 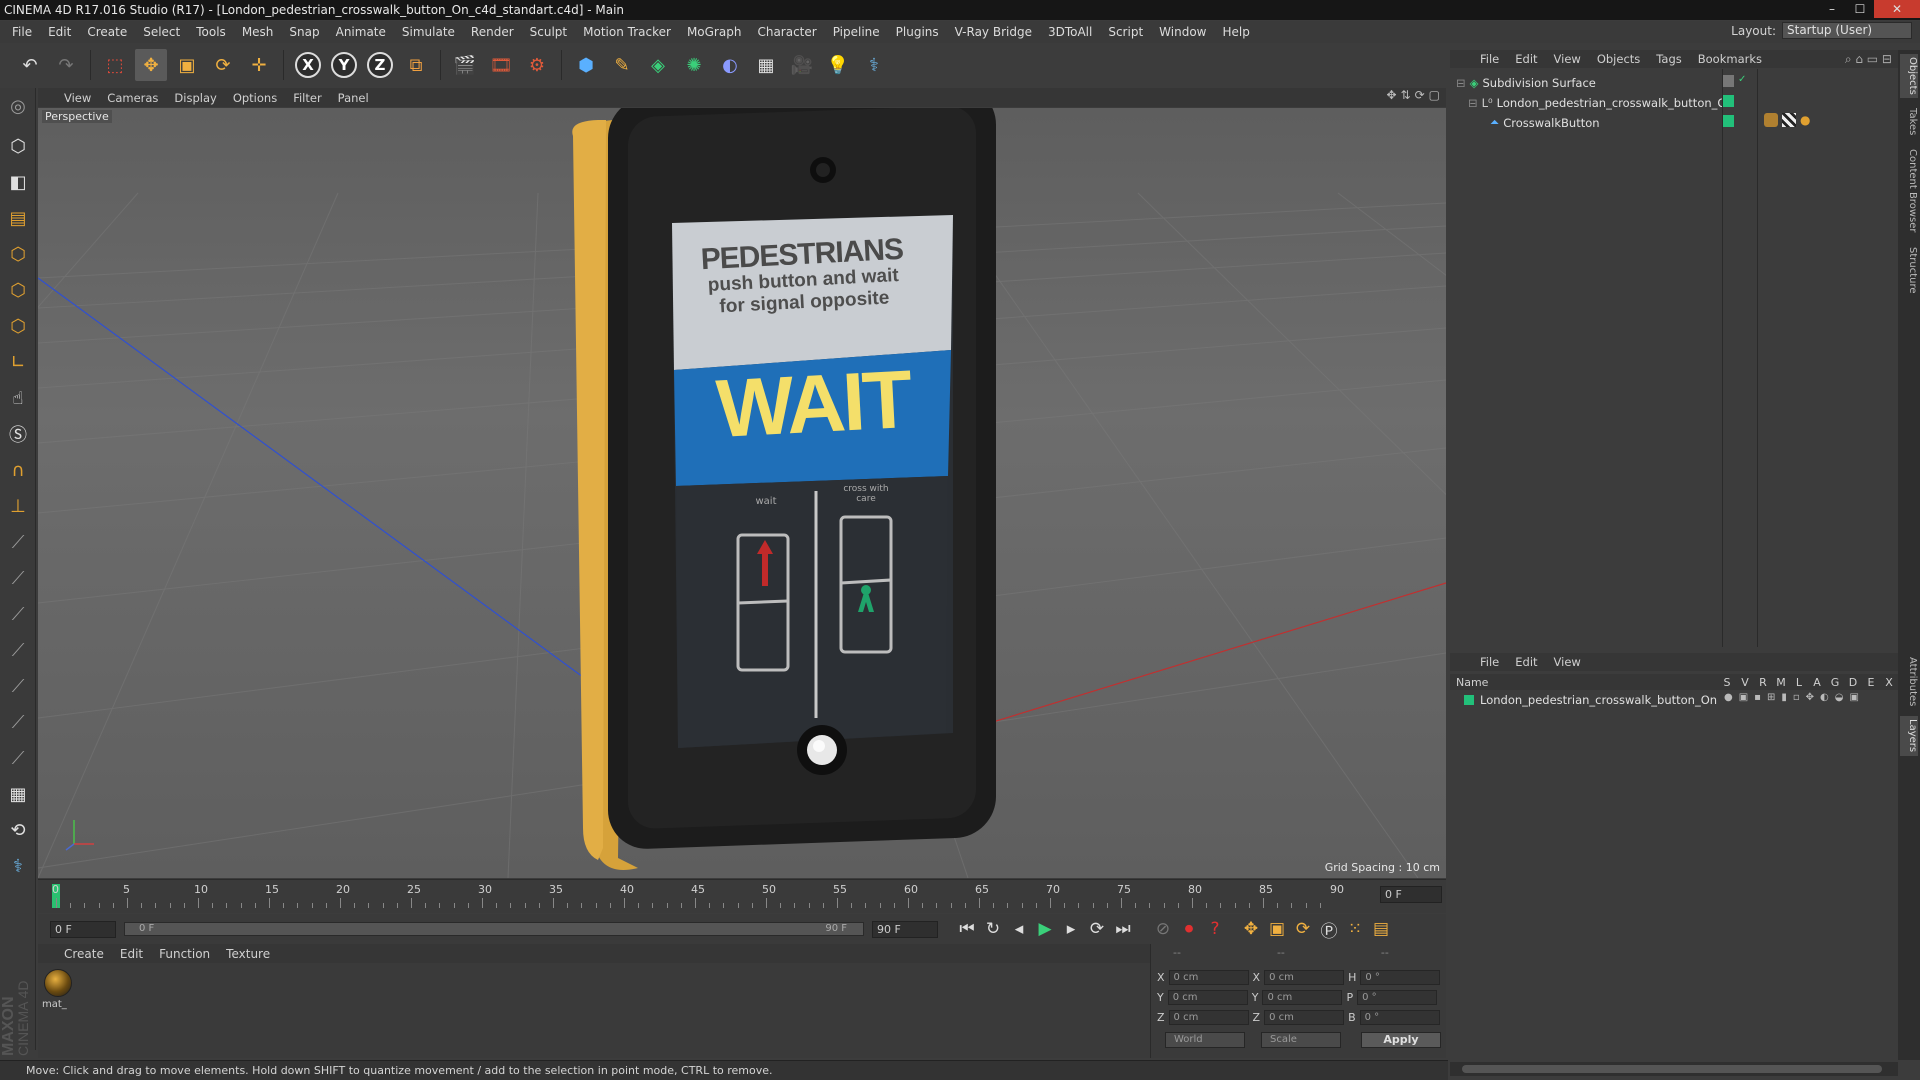 I want to click on end-frame-field: 90 F, so click(x=905, y=929).